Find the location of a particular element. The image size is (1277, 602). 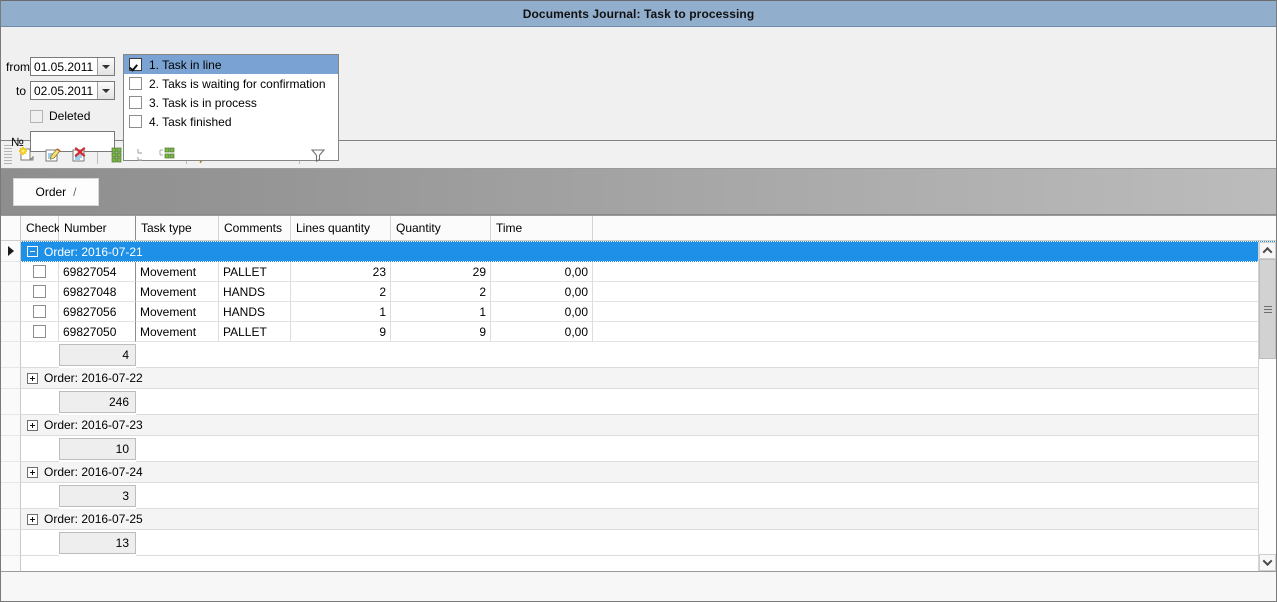

cell-number: 69827048 is located at coordinates (97, 292).